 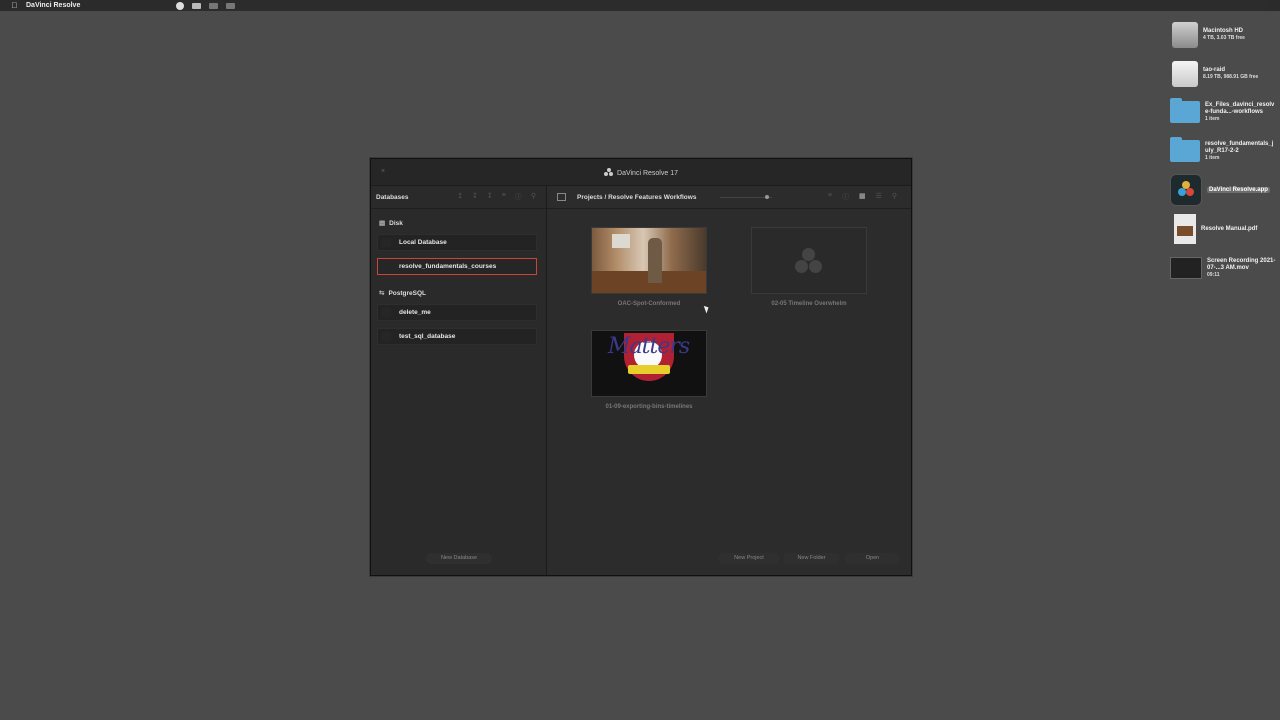 What do you see at coordinates (407, 293) in the screenshot?
I see `group-label: PostgreSQL` at bounding box center [407, 293].